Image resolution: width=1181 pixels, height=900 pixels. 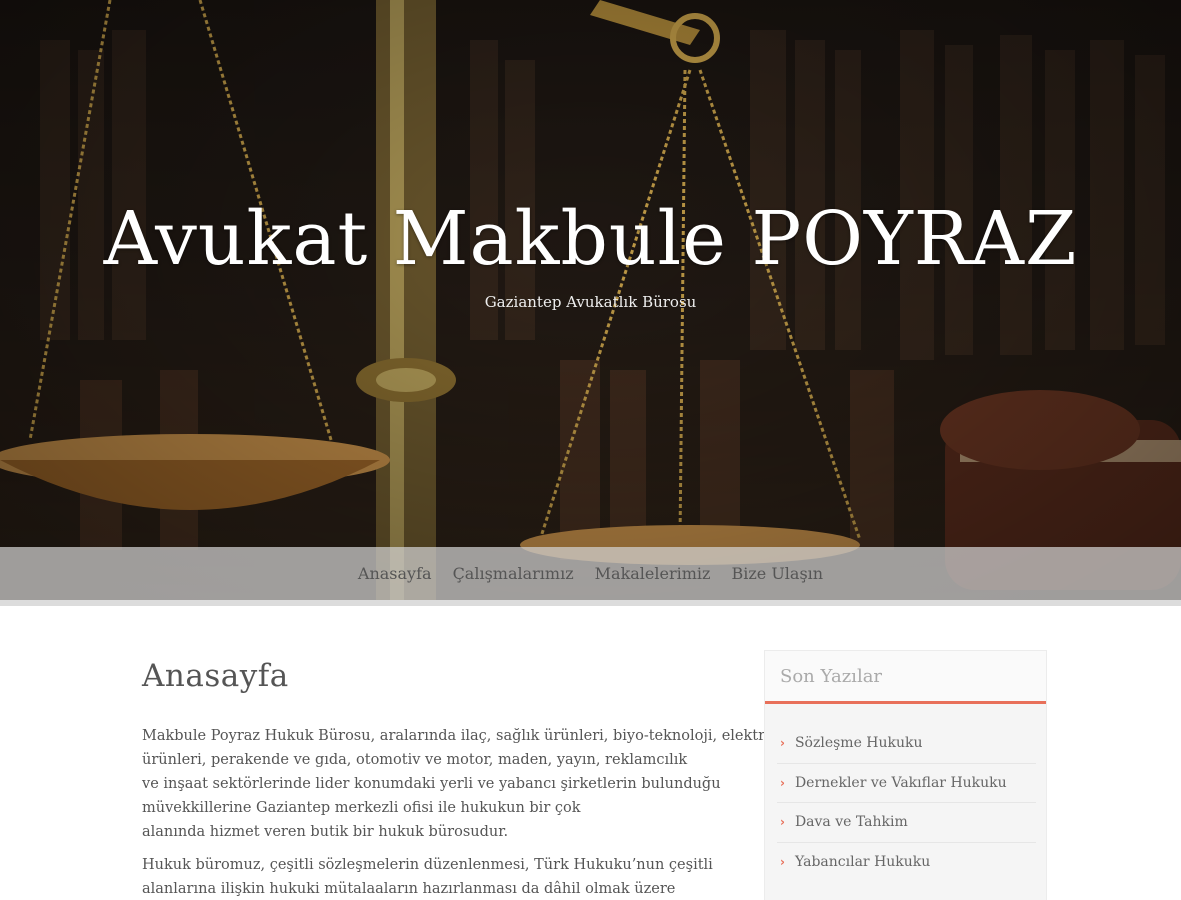 I want to click on list-item: › Dava ve Tahkim, so click(x=906, y=823).